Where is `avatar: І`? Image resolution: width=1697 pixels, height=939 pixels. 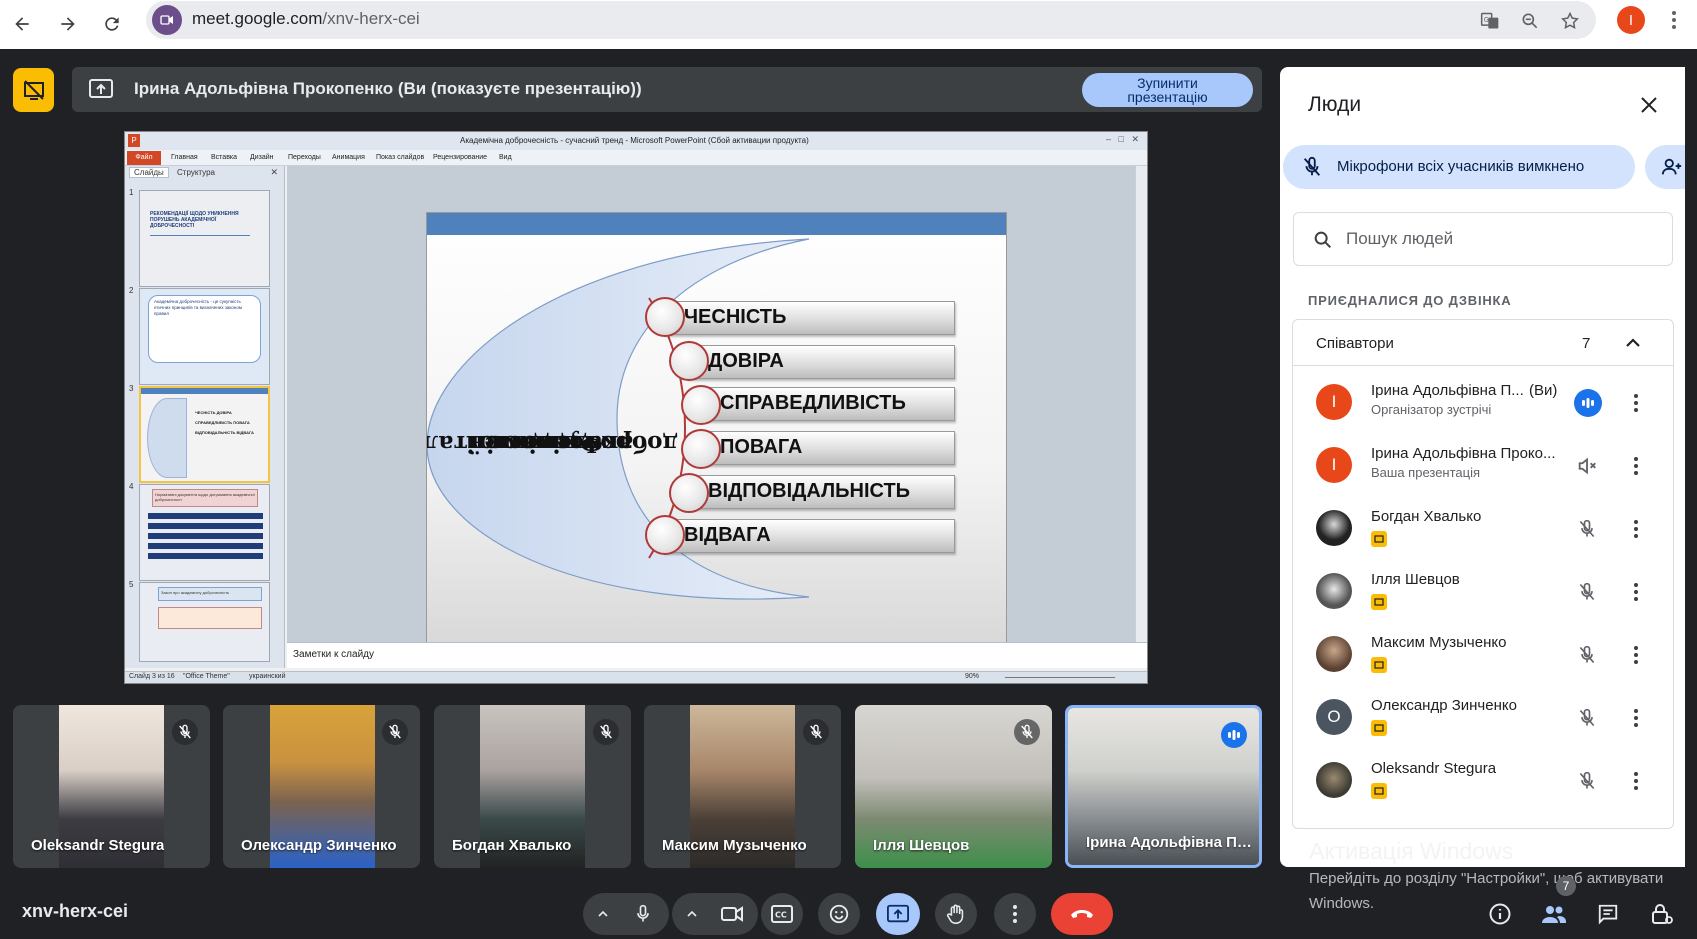
avatar: І is located at coordinates (1334, 402).